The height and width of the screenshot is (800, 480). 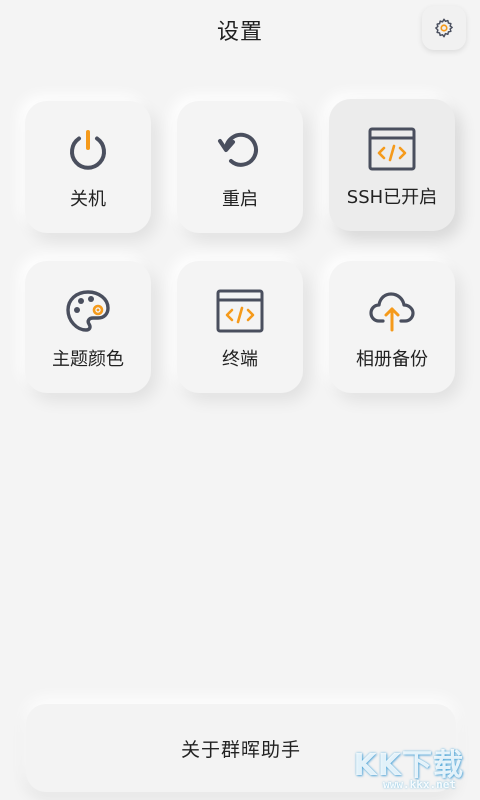 I want to click on ssh-tile: SSH已开启, so click(x=392, y=165).